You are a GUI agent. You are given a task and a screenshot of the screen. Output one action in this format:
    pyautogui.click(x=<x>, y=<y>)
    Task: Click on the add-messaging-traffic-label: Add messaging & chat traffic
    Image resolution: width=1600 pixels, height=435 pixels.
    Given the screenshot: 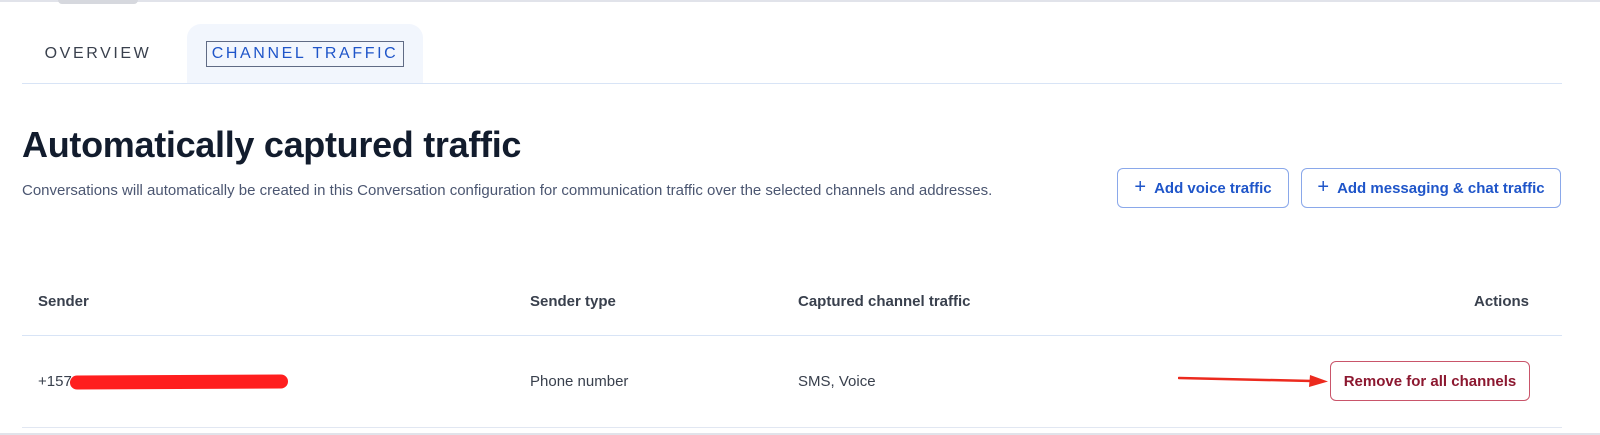 What is the action you would take?
    pyautogui.click(x=1441, y=188)
    